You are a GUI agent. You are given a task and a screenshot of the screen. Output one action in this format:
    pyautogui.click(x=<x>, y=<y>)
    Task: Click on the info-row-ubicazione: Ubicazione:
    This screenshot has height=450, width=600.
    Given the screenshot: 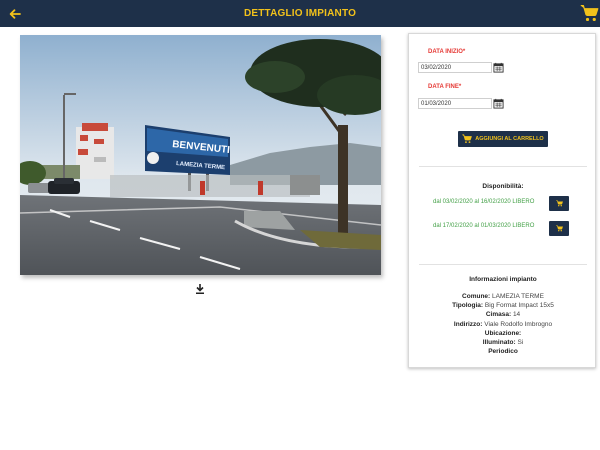 What is the action you would take?
    pyautogui.click(x=503, y=333)
    